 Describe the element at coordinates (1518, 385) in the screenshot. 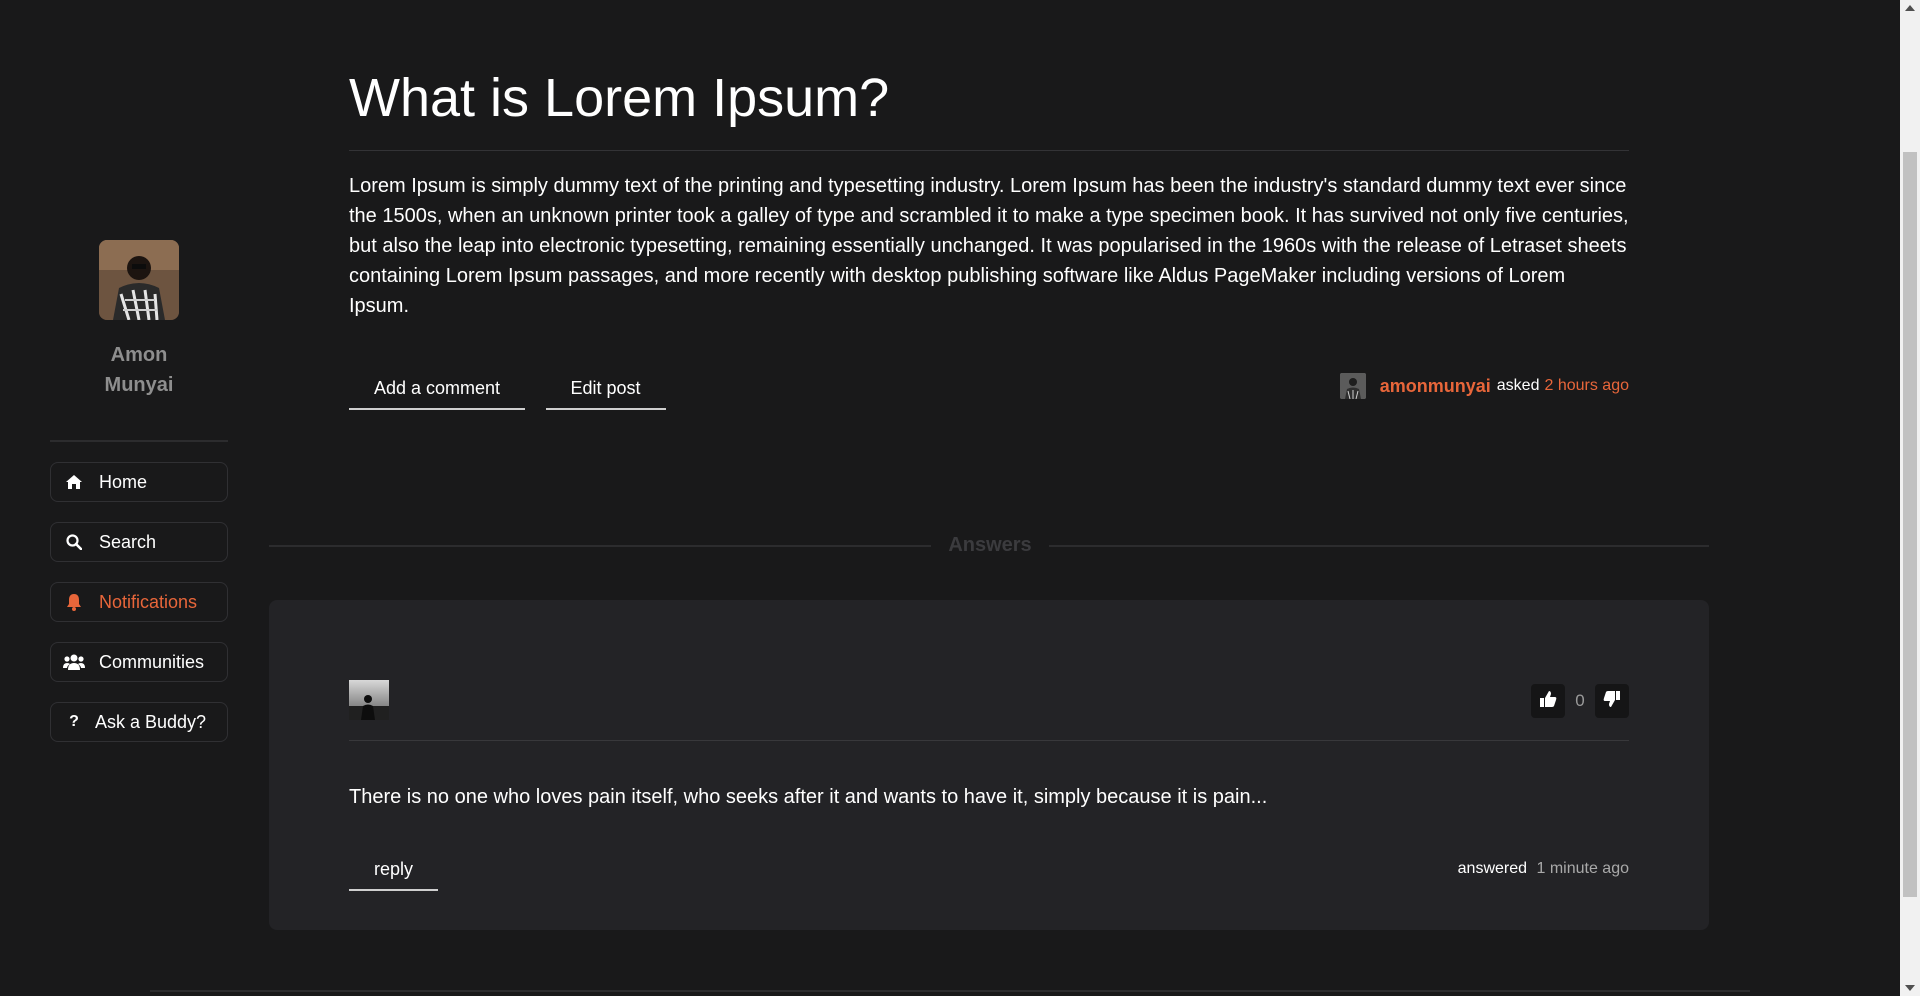

I see `asked-label: asked` at that location.